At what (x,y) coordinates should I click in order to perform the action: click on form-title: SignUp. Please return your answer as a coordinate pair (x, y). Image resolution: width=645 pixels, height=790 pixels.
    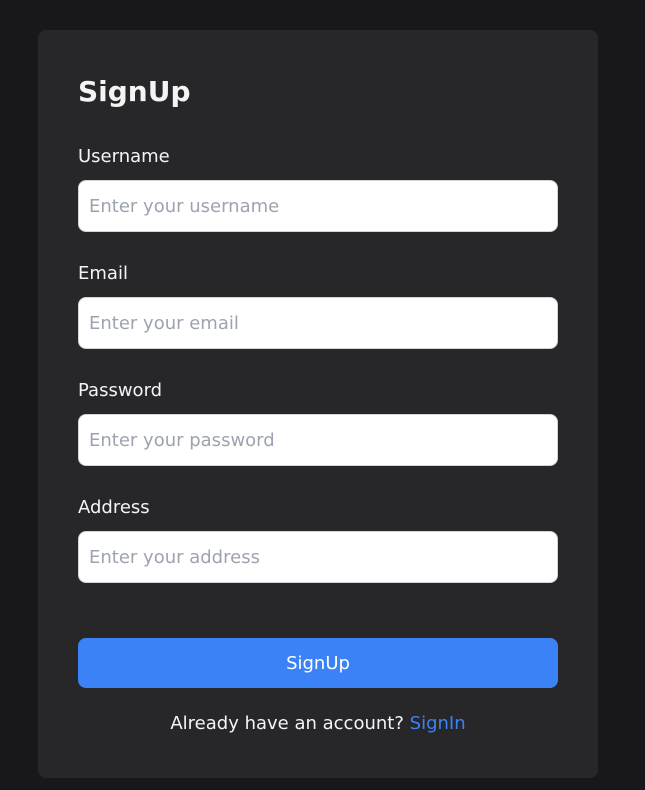
    Looking at the image, I should click on (134, 91).